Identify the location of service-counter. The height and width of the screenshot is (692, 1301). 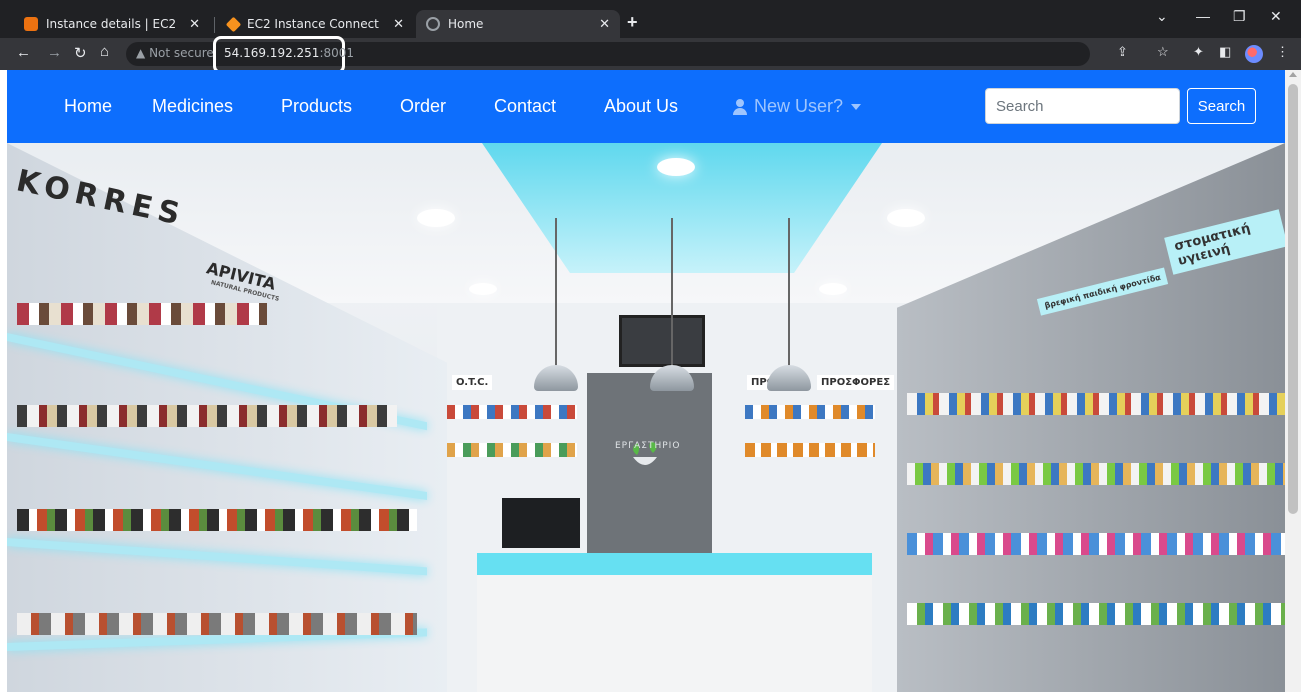
(674, 622).